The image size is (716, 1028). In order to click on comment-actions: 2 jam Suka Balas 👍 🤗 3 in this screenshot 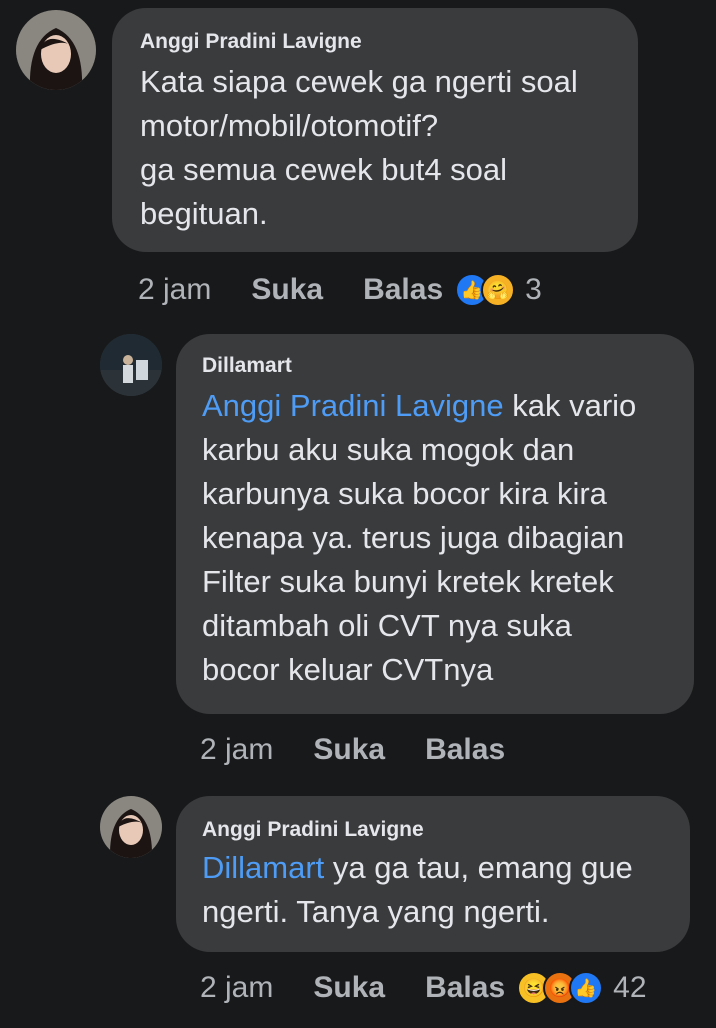, I will do `click(340, 290)`.